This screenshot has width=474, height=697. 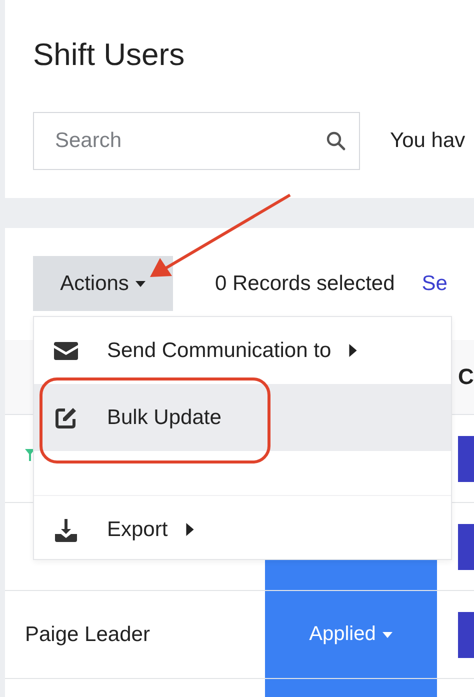 What do you see at coordinates (66, 530) in the screenshot?
I see `download-icon` at bounding box center [66, 530].